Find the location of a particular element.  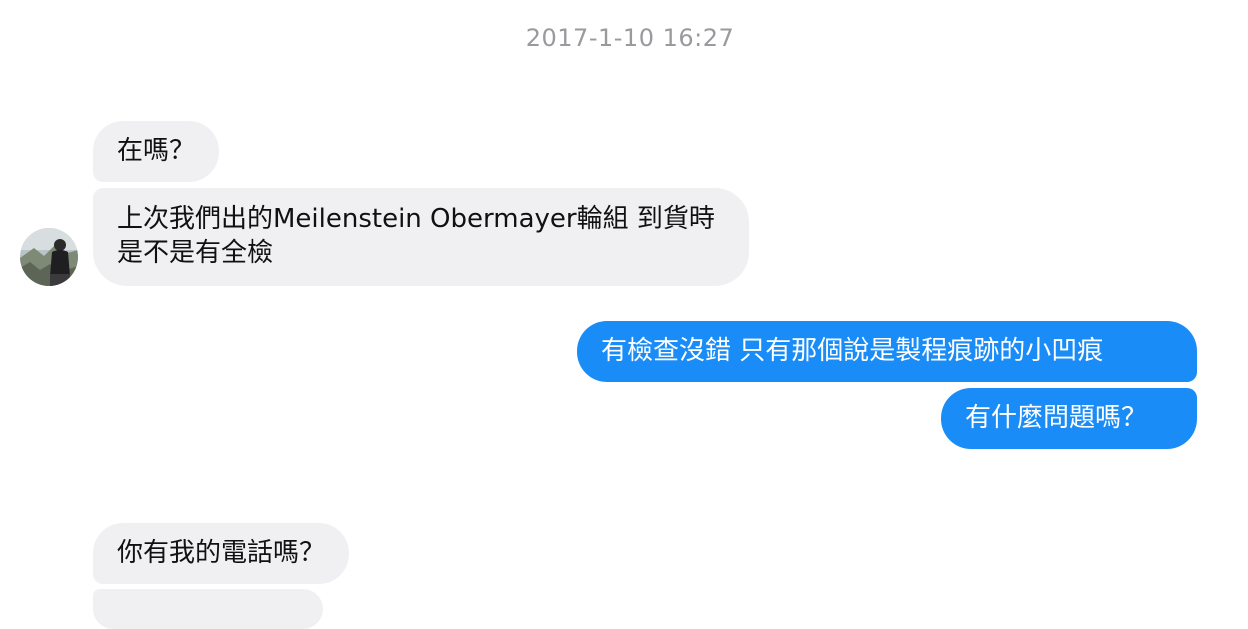

avatar-photo-icon is located at coordinates (49, 257).